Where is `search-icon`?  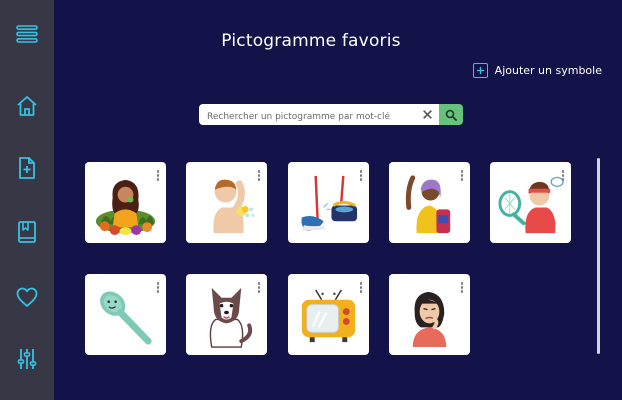 search-icon is located at coordinates (451, 115).